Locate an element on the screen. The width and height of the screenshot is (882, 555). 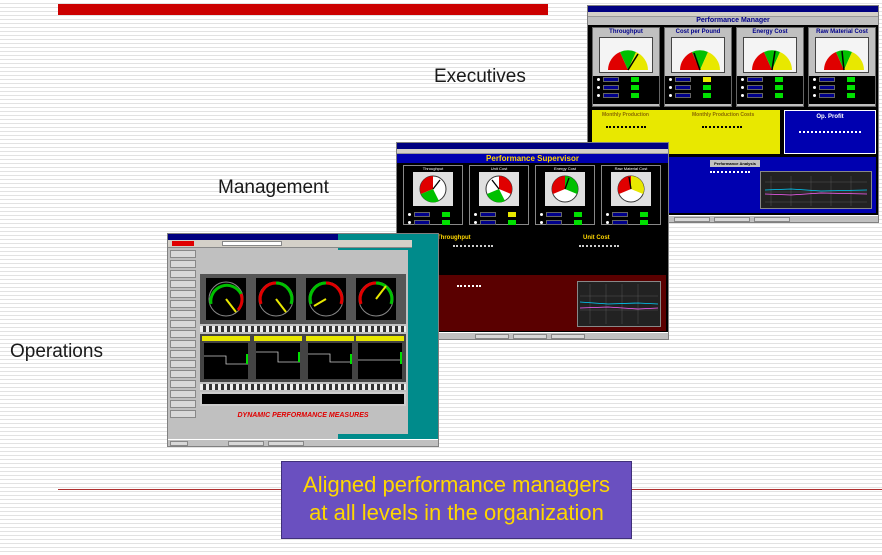
exec-op-profit-panel: Op. Profit is located at coordinates (830, 132).